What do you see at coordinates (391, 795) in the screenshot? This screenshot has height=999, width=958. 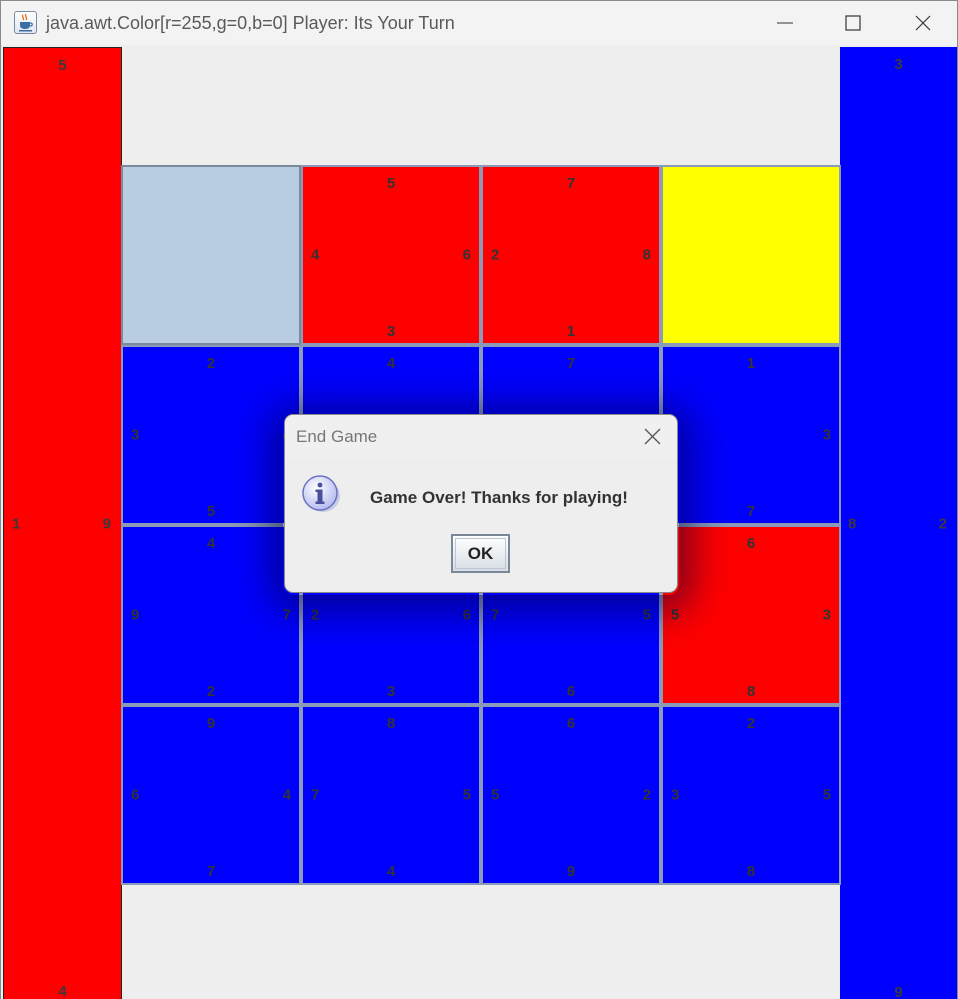 I see `board-cell: 8 7 5 4` at bounding box center [391, 795].